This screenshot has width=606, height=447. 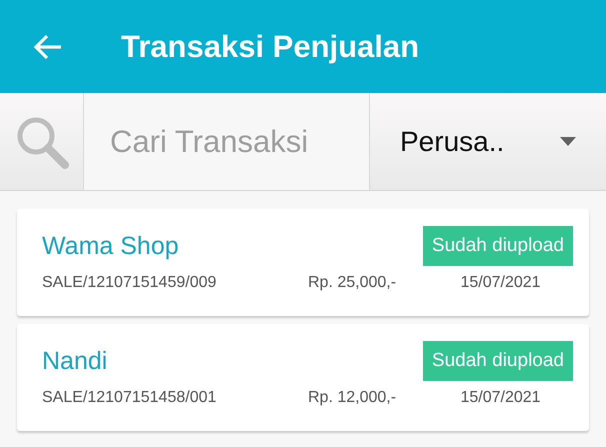 I want to click on transaction-amount: Rp. 25,000,-, so click(x=353, y=283).